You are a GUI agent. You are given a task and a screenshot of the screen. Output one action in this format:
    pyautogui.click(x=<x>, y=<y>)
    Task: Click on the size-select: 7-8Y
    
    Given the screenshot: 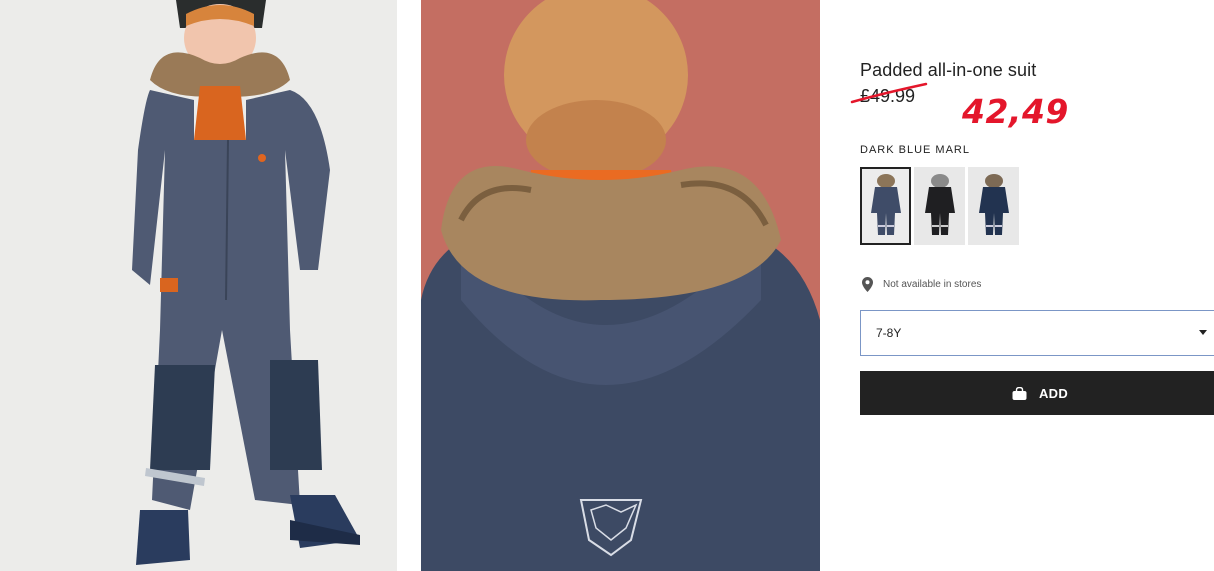 What is the action you would take?
    pyautogui.click(x=1037, y=333)
    